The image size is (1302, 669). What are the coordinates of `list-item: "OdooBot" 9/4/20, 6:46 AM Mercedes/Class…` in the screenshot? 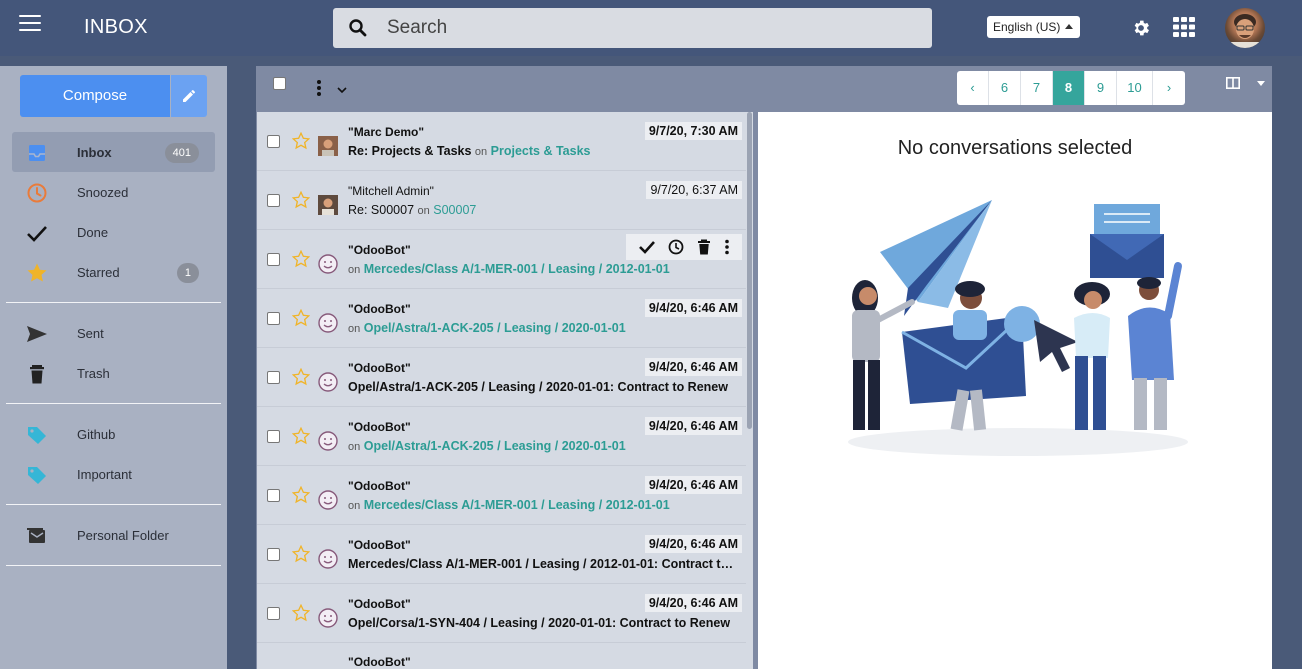 It's located at (501, 554).